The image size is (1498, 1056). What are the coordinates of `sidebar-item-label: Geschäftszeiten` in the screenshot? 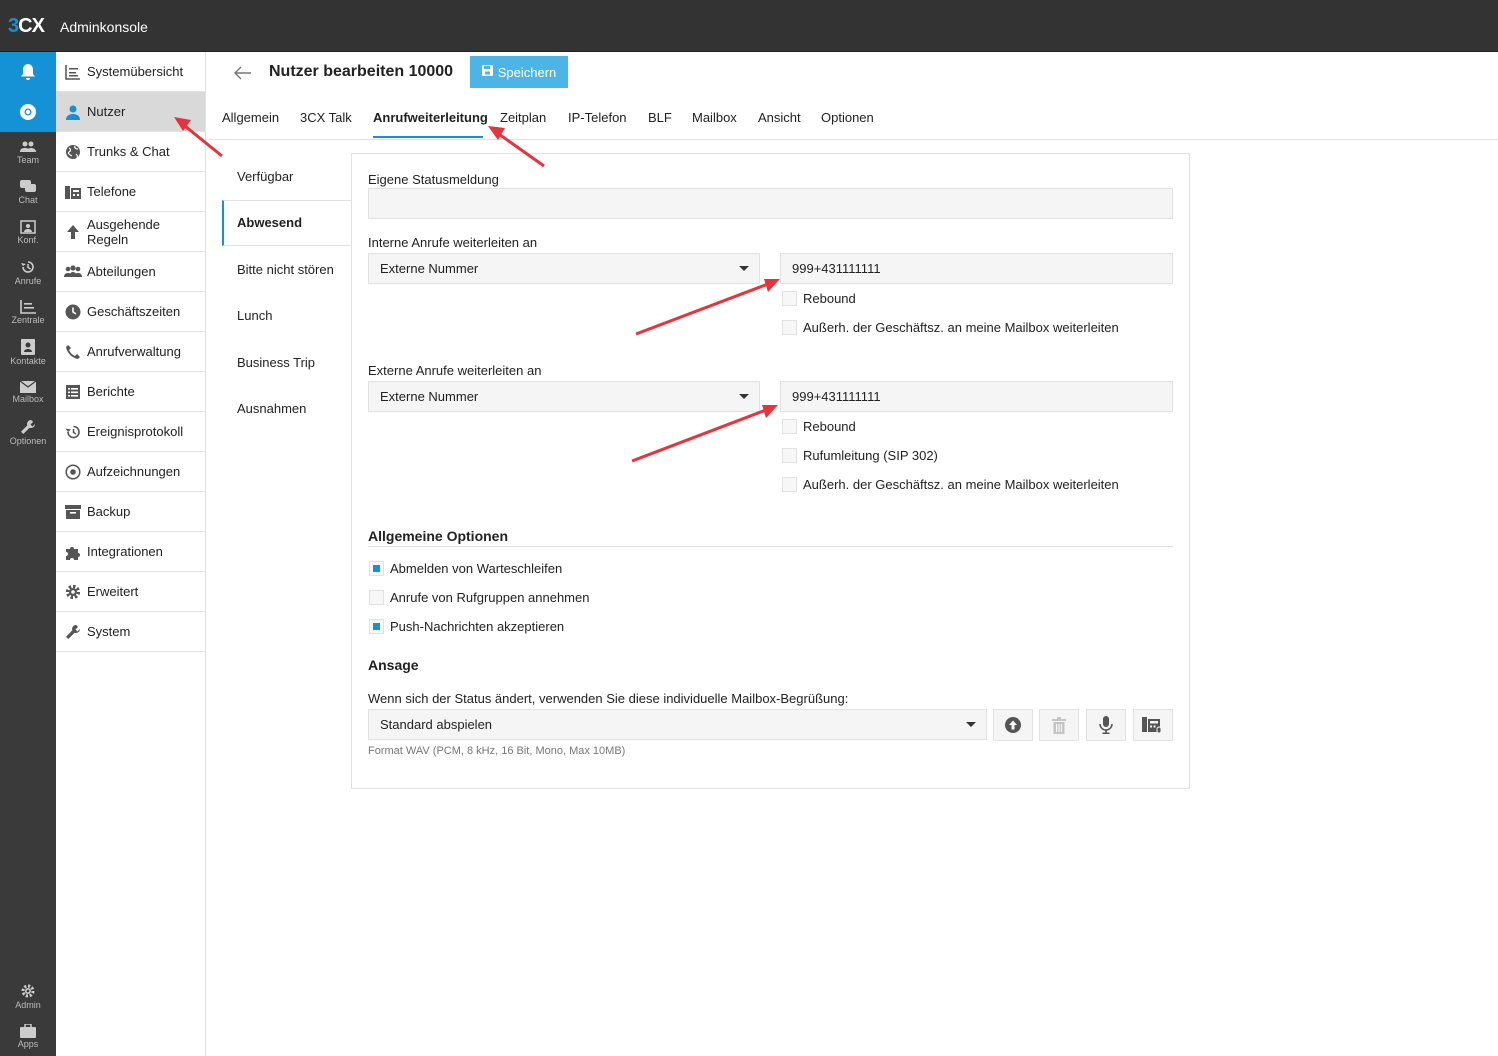 It's located at (134, 311).